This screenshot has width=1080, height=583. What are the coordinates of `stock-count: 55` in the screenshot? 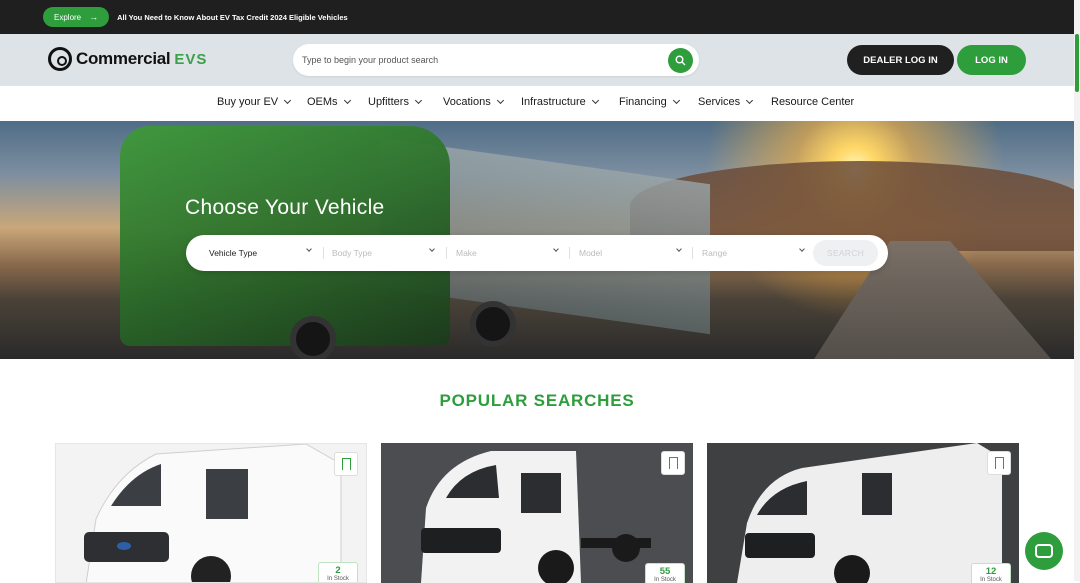 It's located at (665, 571).